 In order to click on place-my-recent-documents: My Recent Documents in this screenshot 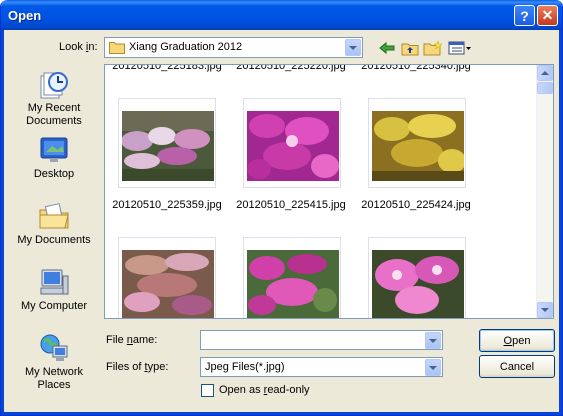, I will do `click(54, 96)`.